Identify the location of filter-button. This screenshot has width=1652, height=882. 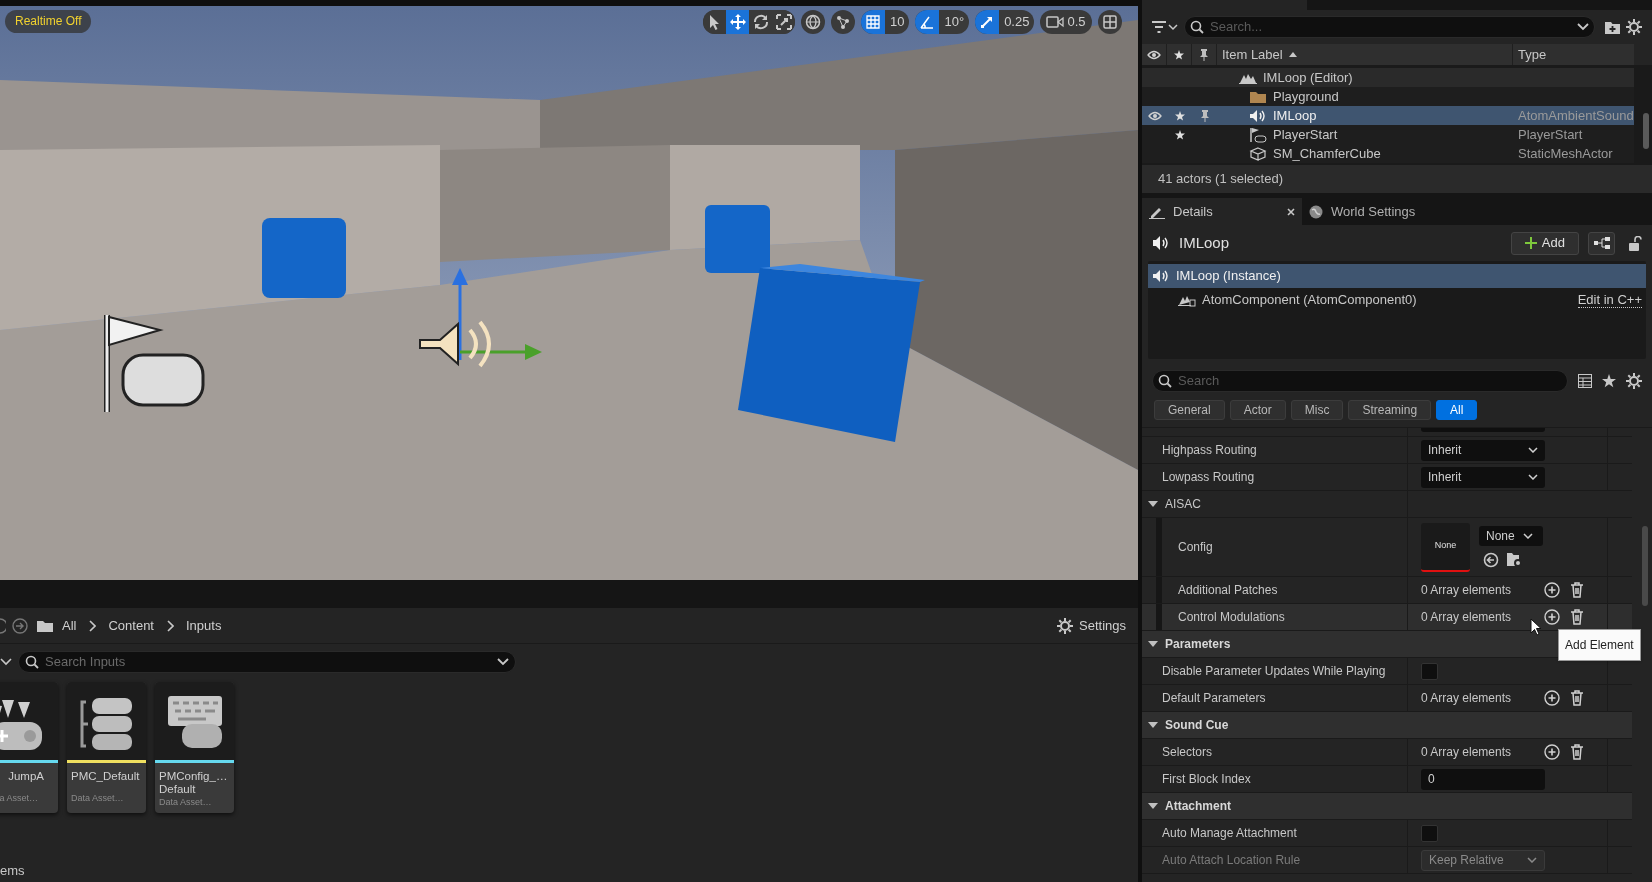
(1165, 27).